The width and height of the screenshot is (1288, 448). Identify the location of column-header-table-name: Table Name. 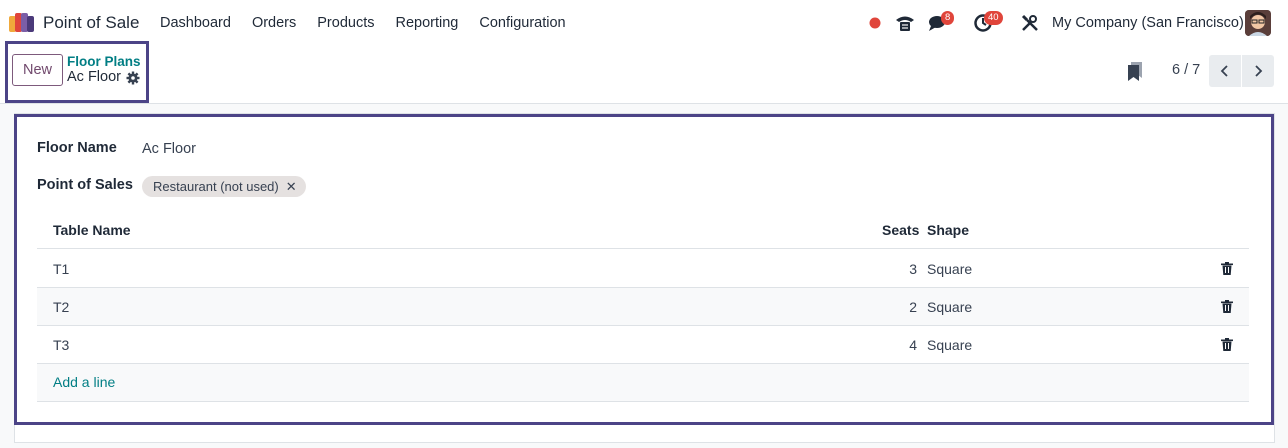
(92, 230).